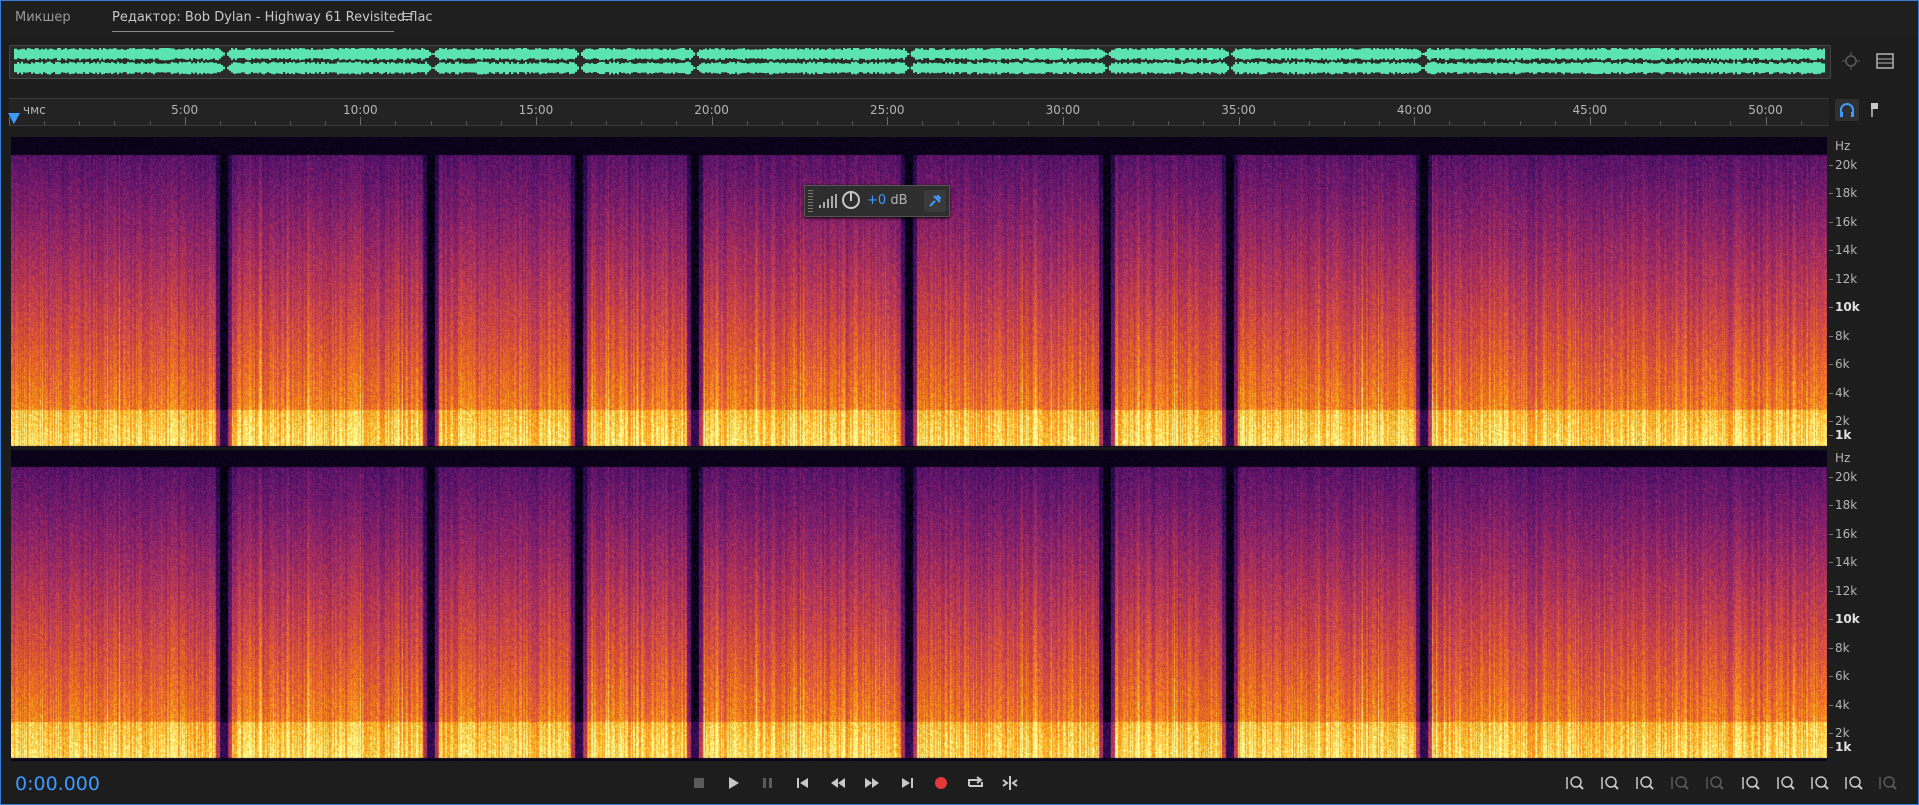 Image resolution: width=1919 pixels, height=805 pixels. Describe the element at coordinates (1751, 783) in the screenshot. I see `zoom-in-left-icon` at that location.